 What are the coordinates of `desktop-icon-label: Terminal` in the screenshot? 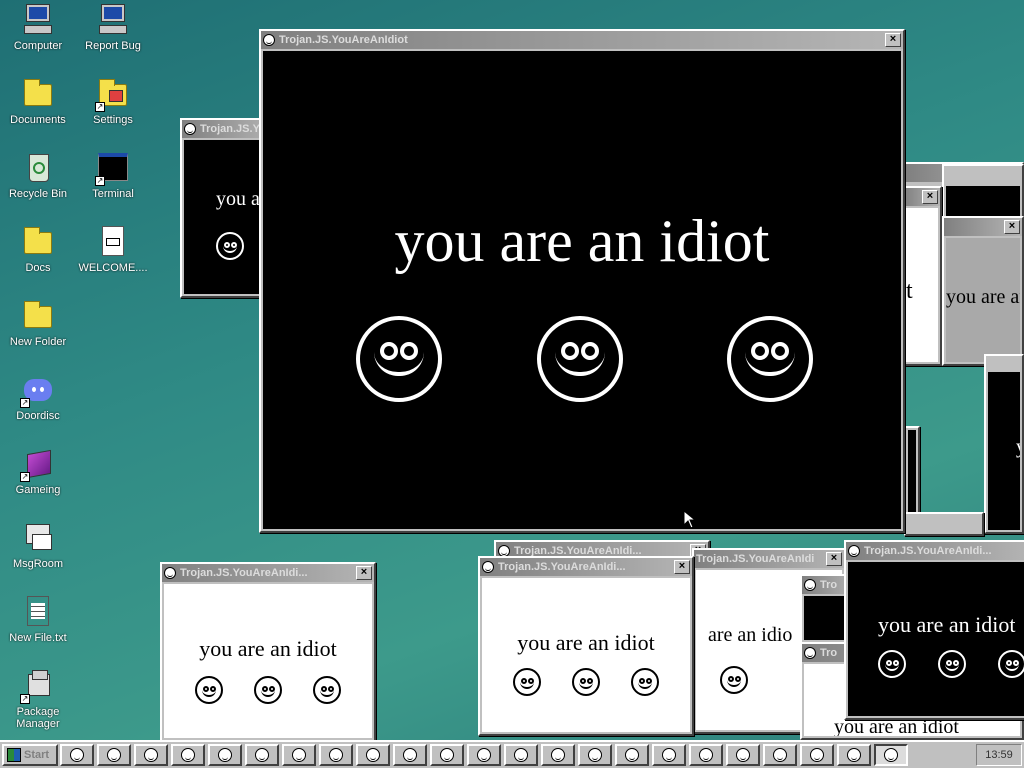 It's located at (113, 194).